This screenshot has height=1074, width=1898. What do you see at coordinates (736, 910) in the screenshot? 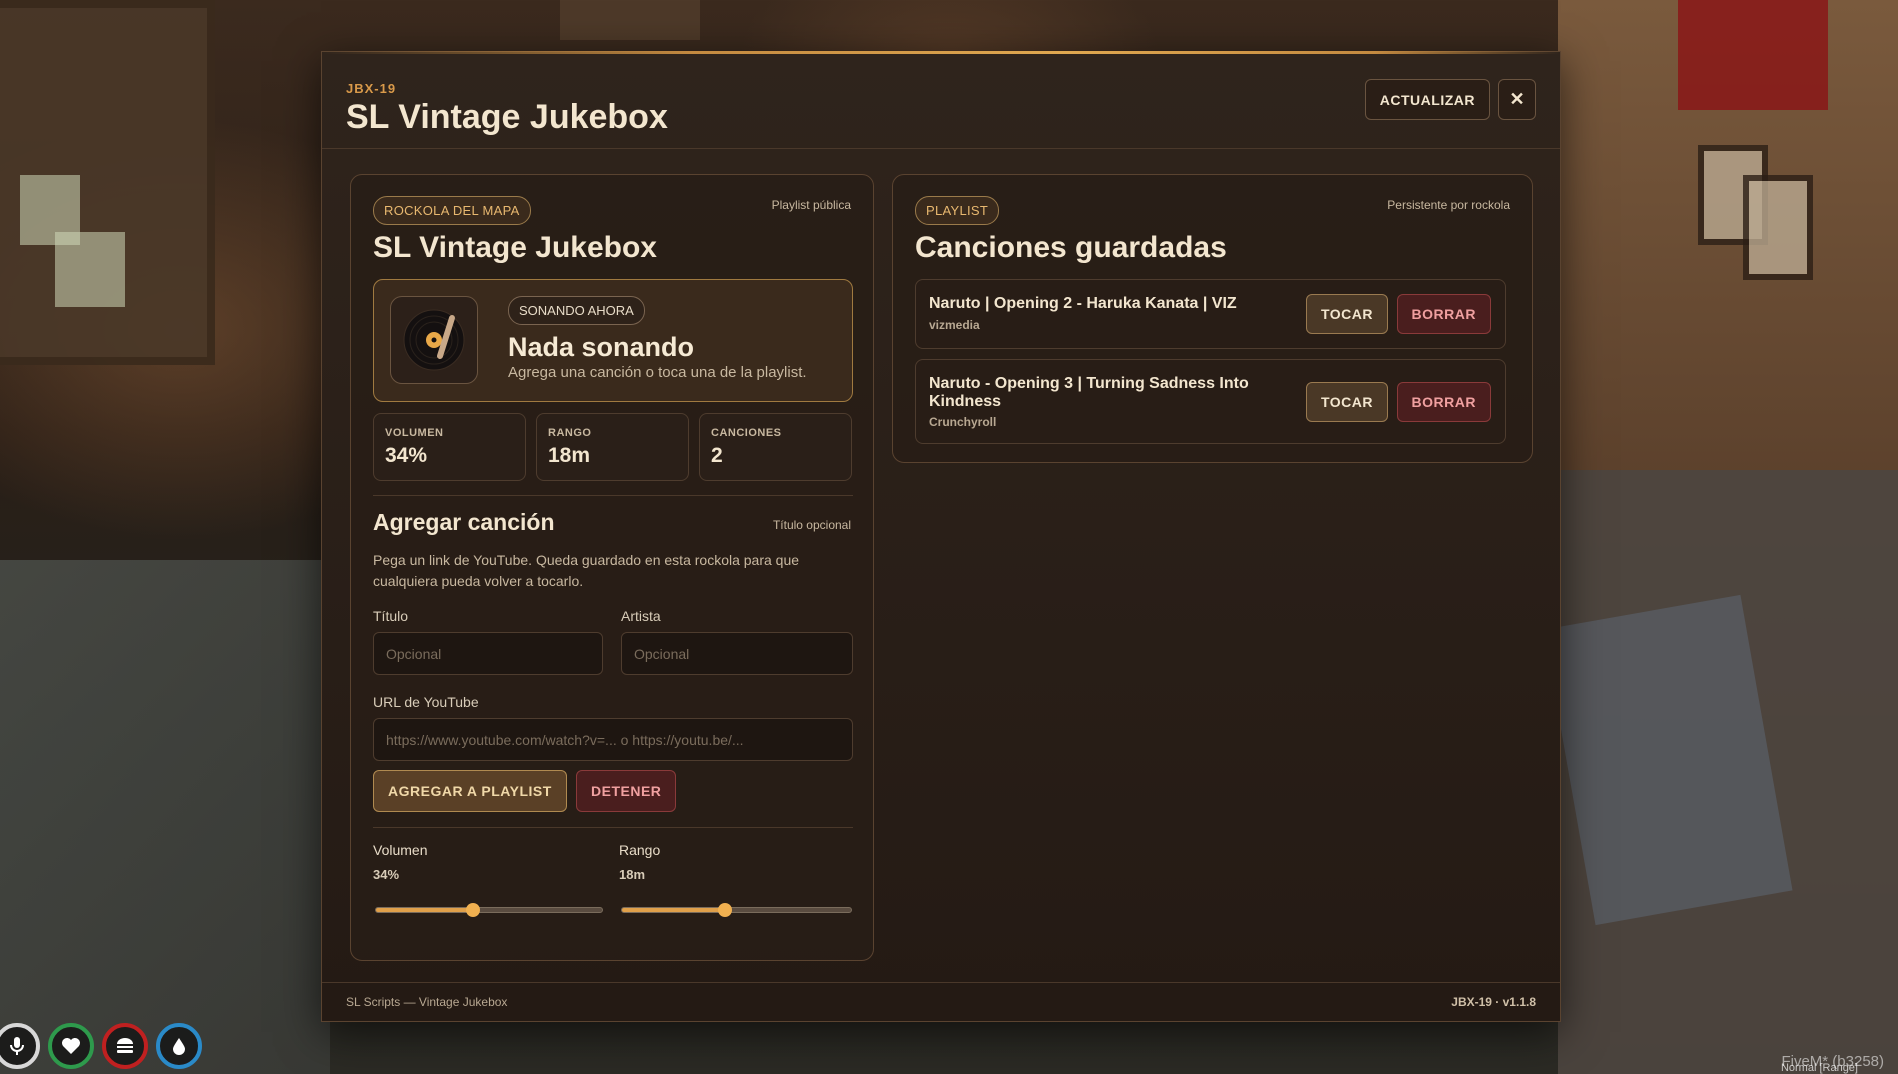
I see `range-slider` at bounding box center [736, 910].